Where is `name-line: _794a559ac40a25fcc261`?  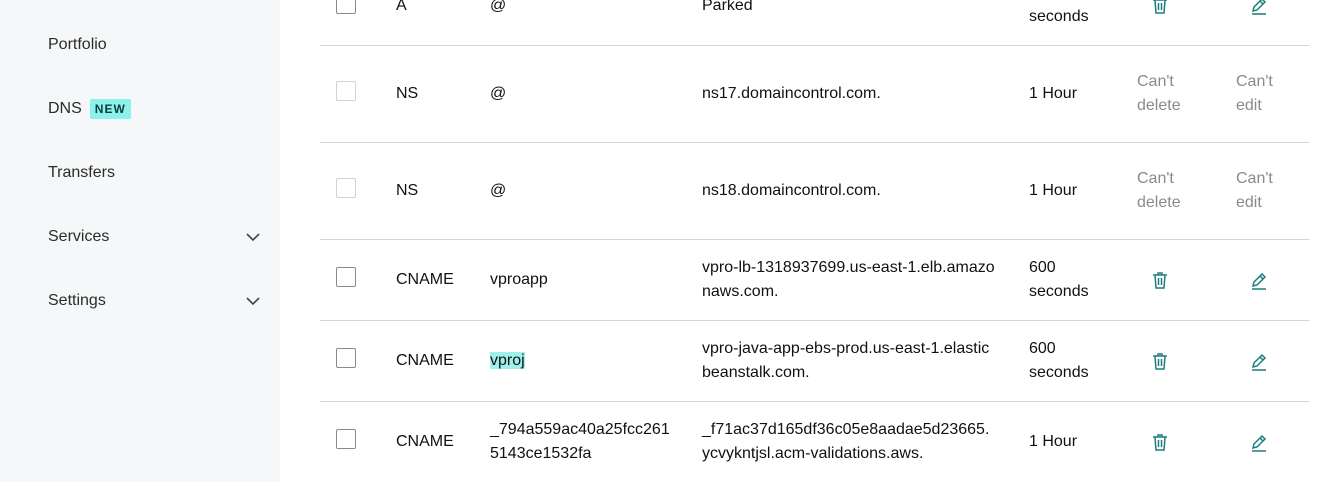
name-line: _794a559ac40a25fcc261 is located at coordinates (580, 429).